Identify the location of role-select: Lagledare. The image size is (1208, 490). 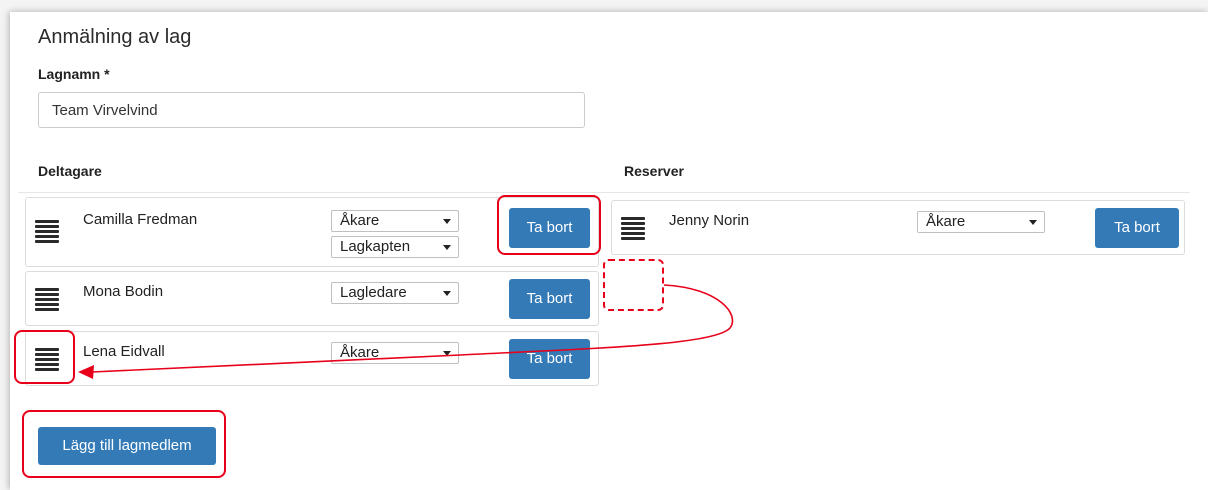
(395, 293).